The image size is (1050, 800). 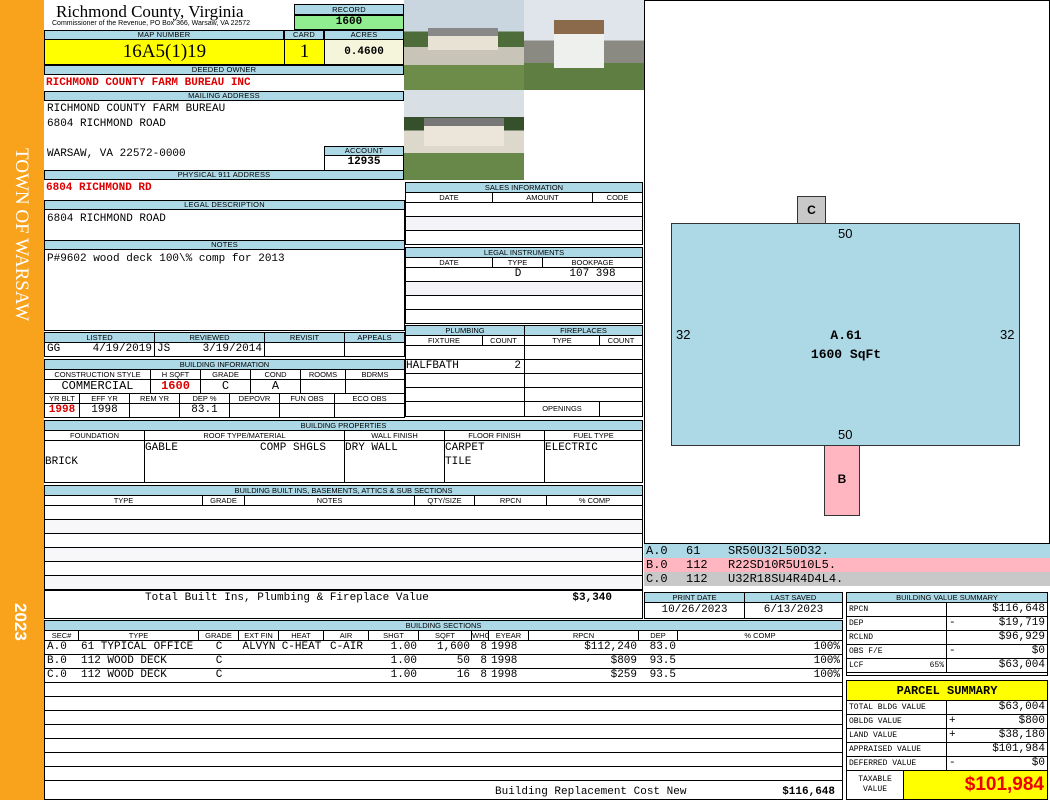 What do you see at coordinates (579, 44) in the screenshot?
I see `shed-shape` at bounding box center [579, 44].